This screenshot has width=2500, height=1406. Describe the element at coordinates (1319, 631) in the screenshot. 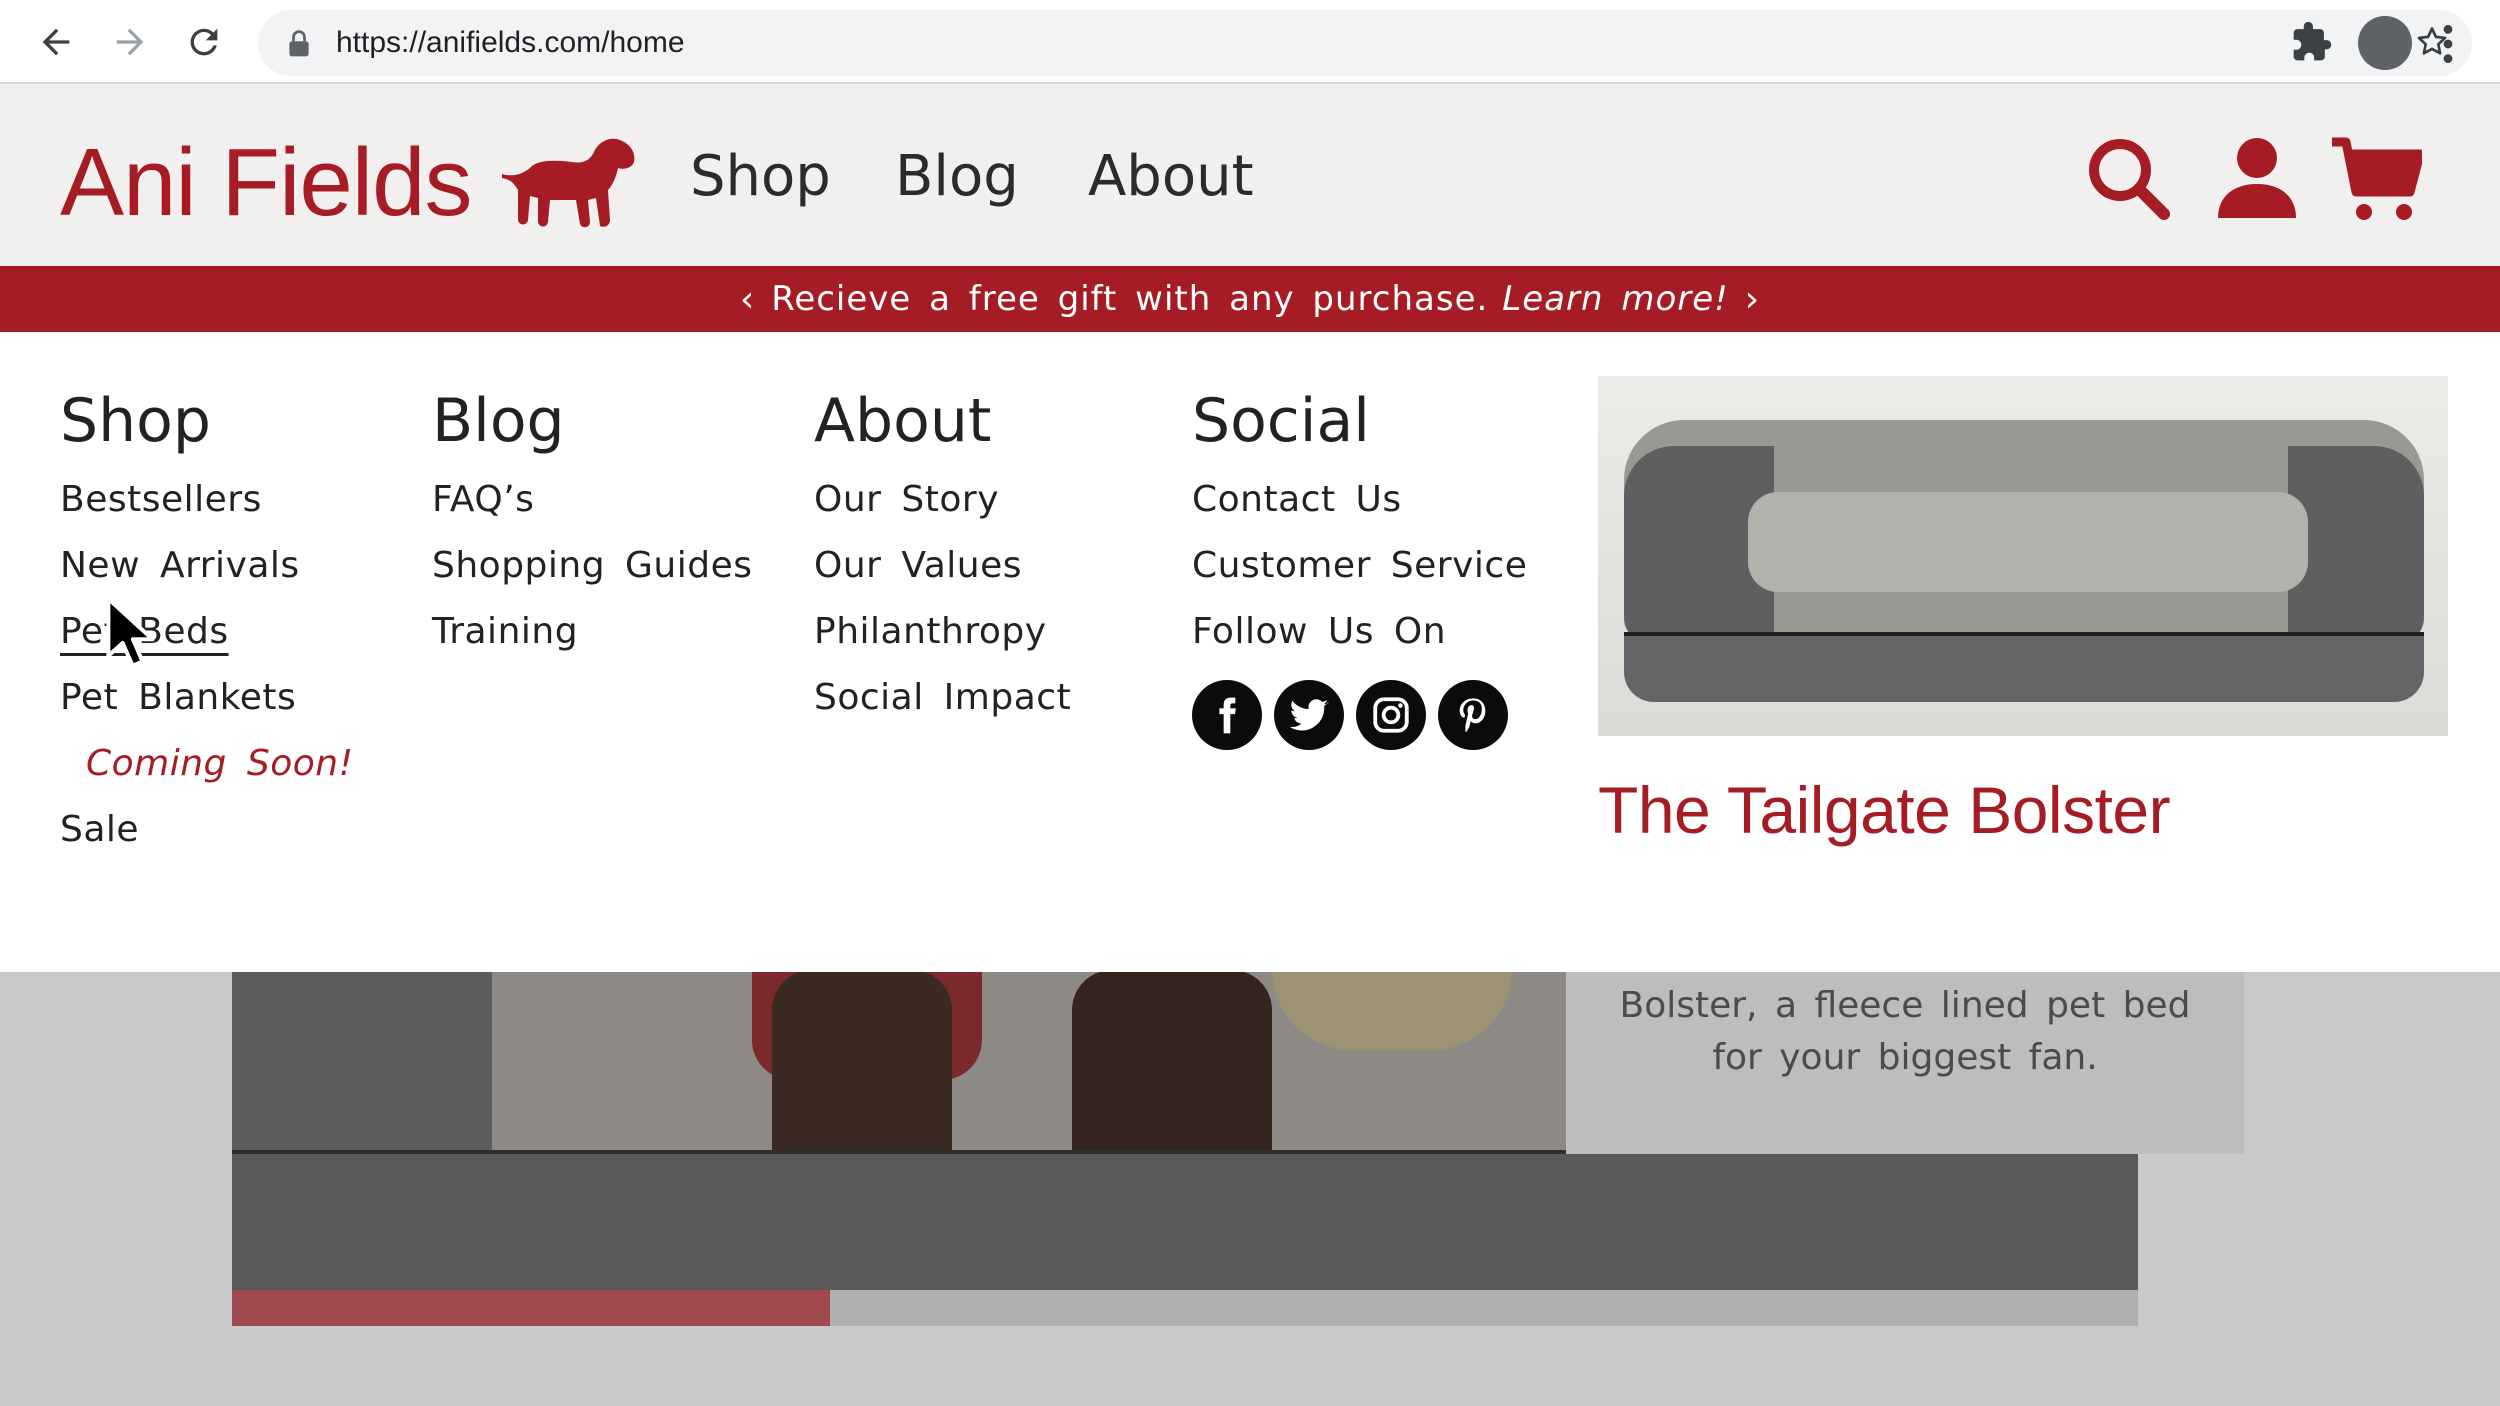

I see `follow-us-label: Follow Us On` at that location.